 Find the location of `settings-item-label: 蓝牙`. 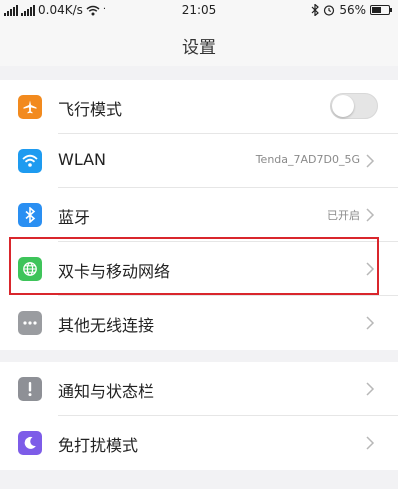

settings-item-label: 蓝牙 is located at coordinates (74, 217).